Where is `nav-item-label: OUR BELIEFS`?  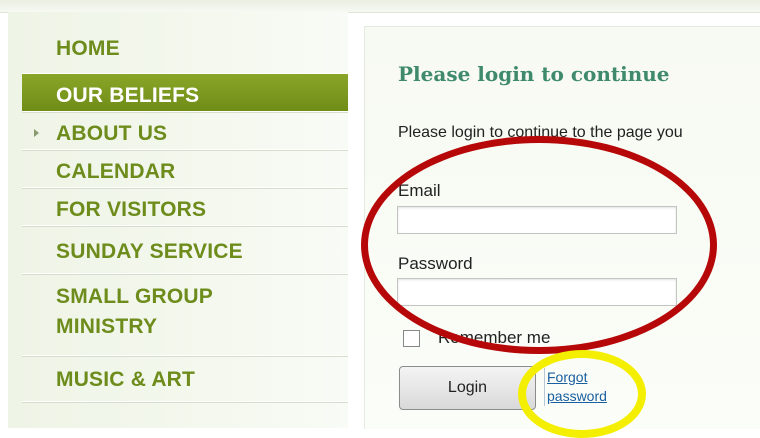 nav-item-label: OUR BELIEFS is located at coordinates (128, 95).